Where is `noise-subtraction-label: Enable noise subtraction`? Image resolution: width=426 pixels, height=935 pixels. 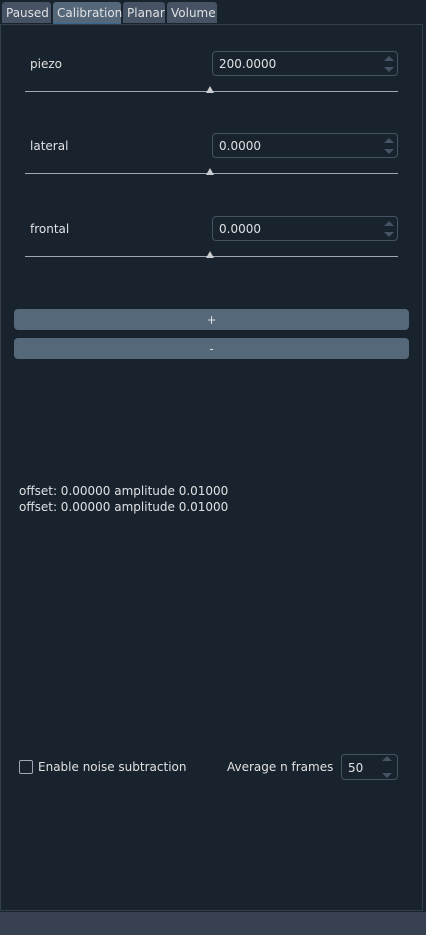
noise-subtraction-label: Enable noise subtraction is located at coordinates (112, 767).